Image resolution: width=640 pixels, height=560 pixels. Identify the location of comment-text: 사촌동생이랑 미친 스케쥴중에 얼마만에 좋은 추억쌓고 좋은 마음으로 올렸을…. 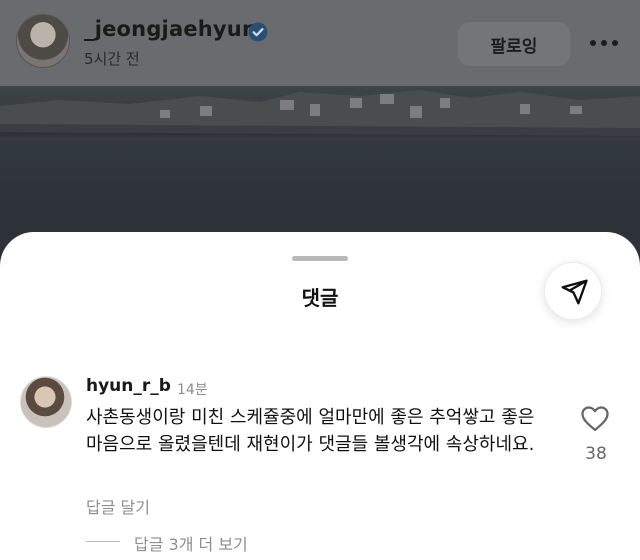
(310, 431).